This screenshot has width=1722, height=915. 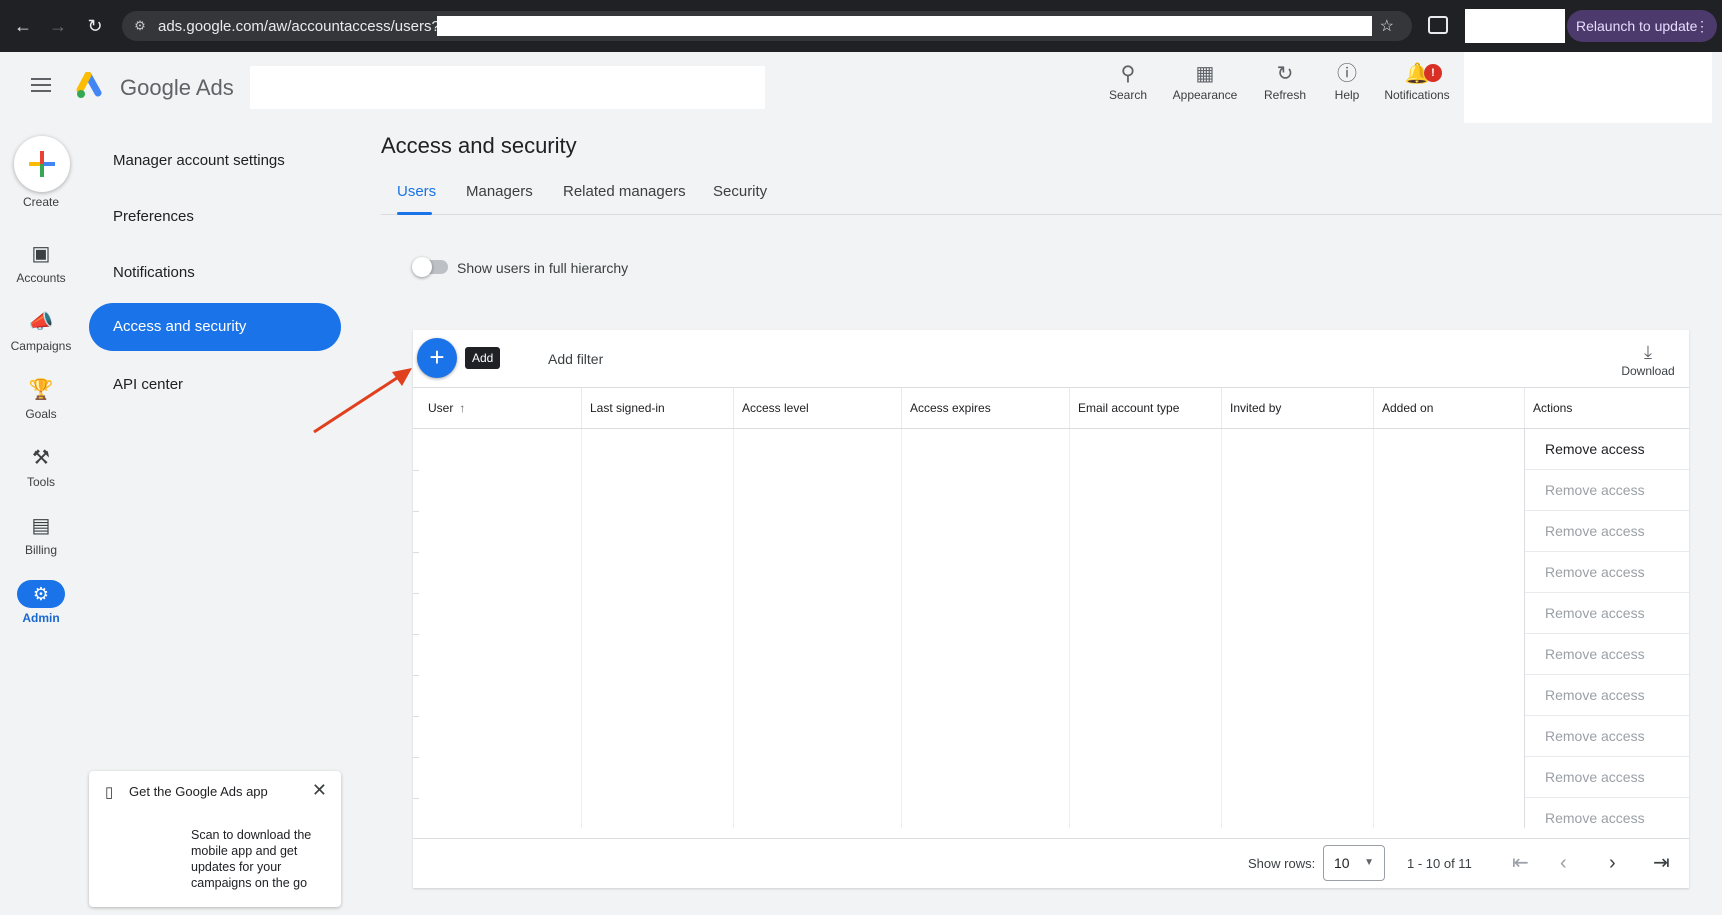 I want to click on notification-badge: !, so click(x=1433, y=73).